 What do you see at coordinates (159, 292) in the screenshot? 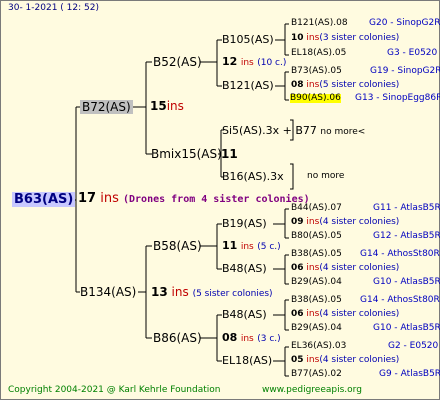
I see `gen1-bottom-count: 13` at bounding box center [159, 292].